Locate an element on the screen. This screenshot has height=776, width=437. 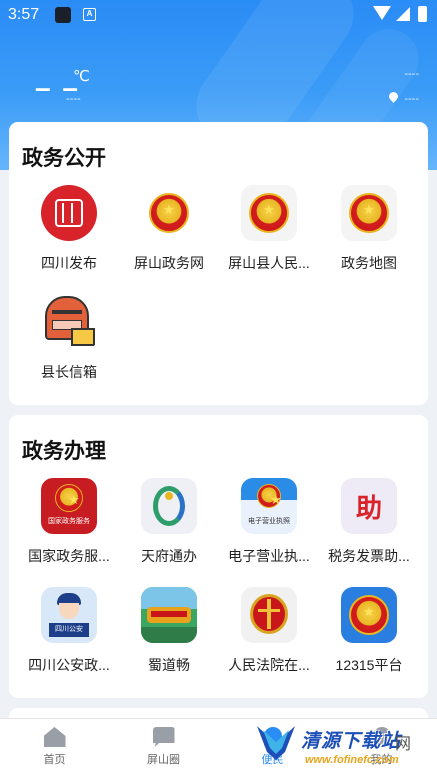
mailbox-icon is located at coordinates (69, 322).